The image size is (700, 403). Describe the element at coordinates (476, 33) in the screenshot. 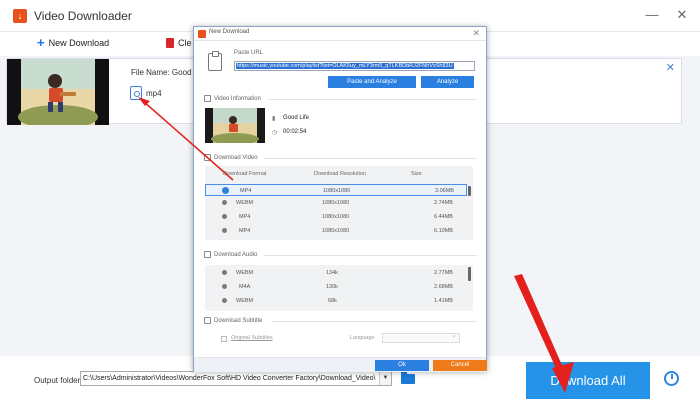

I see `dialog-close-button: ✕` at that location.